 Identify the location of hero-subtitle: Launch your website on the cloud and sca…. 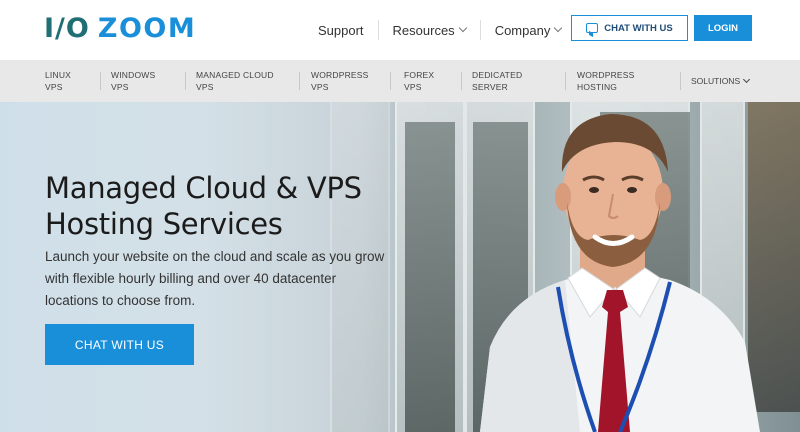
(215, 278).